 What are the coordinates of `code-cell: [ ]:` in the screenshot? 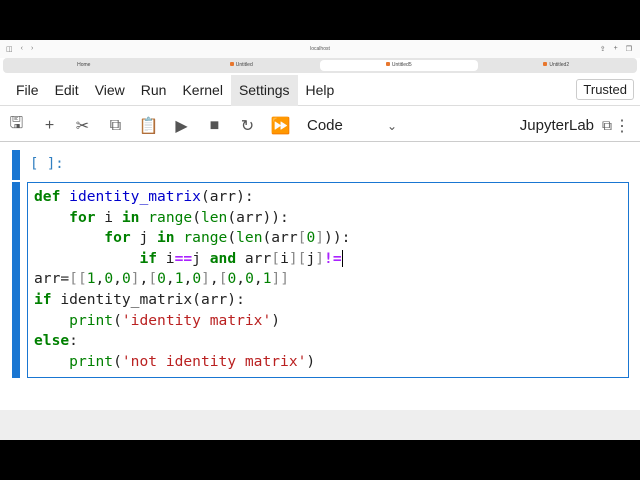 It's located at (320, 165).